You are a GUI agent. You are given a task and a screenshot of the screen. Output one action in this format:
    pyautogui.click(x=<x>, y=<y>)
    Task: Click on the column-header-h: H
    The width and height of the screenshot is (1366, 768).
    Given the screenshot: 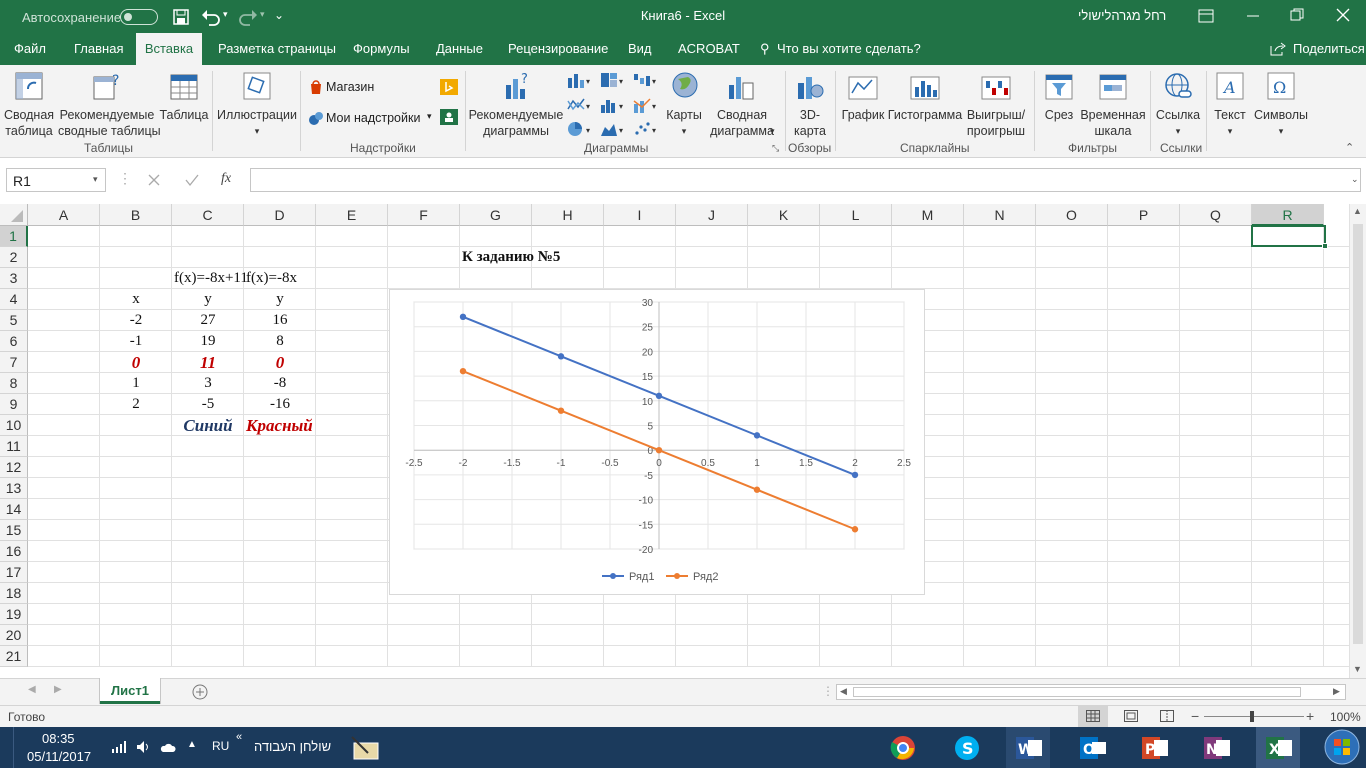 What is the action you would take?
    pyautogui.click(x=568, y=215)
    